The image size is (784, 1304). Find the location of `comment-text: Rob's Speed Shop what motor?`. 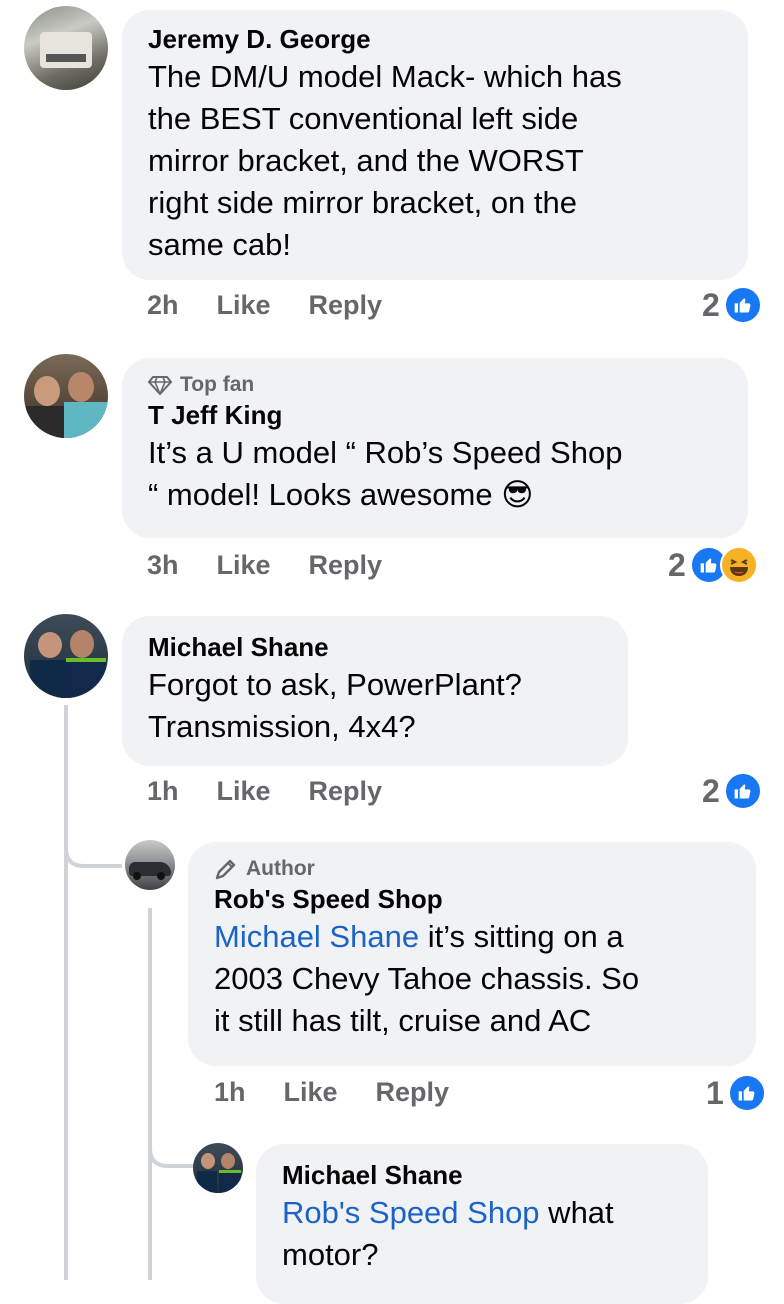

comment-text: Rob's Speed Shop what motor? is located at coordinates (448, 1233).